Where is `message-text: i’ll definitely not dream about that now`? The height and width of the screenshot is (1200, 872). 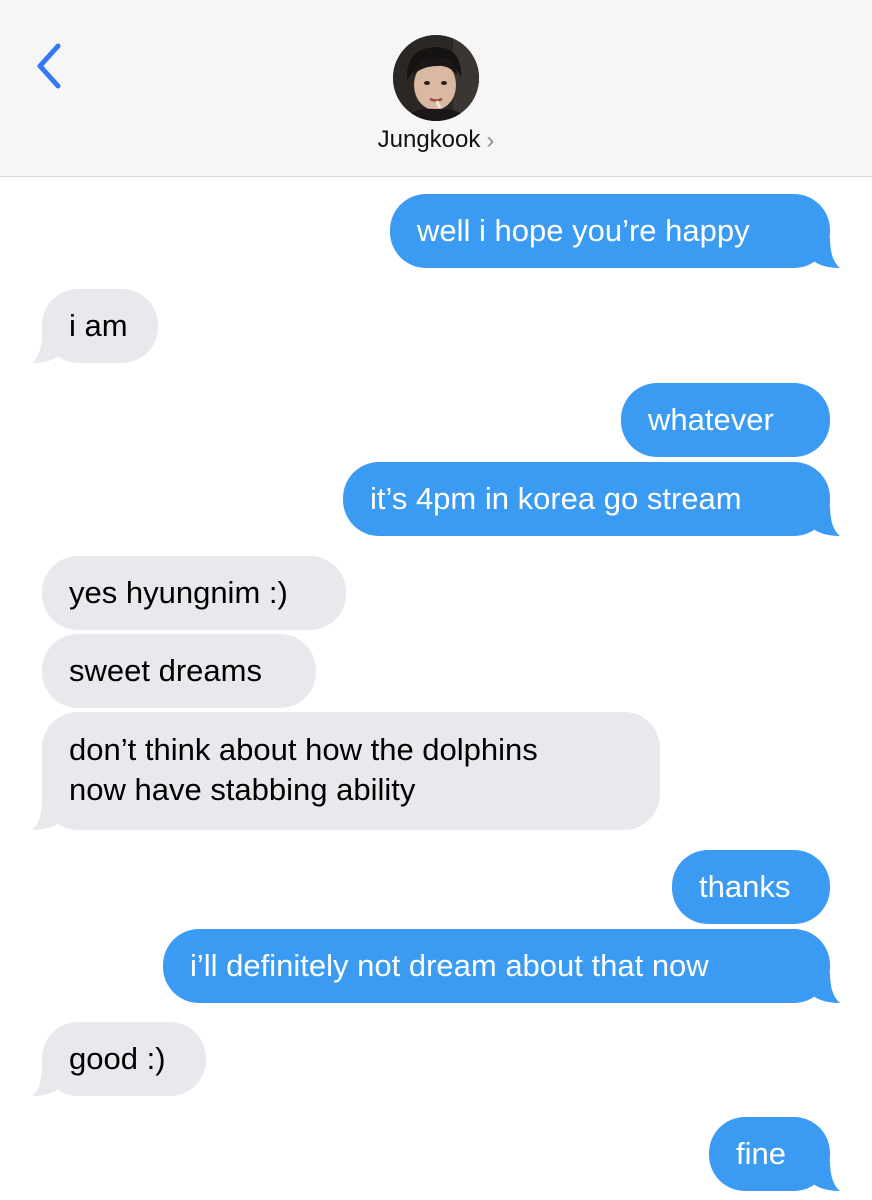 message-text: i’ll definitely not dream about that now is located at coordinates (449, 965).